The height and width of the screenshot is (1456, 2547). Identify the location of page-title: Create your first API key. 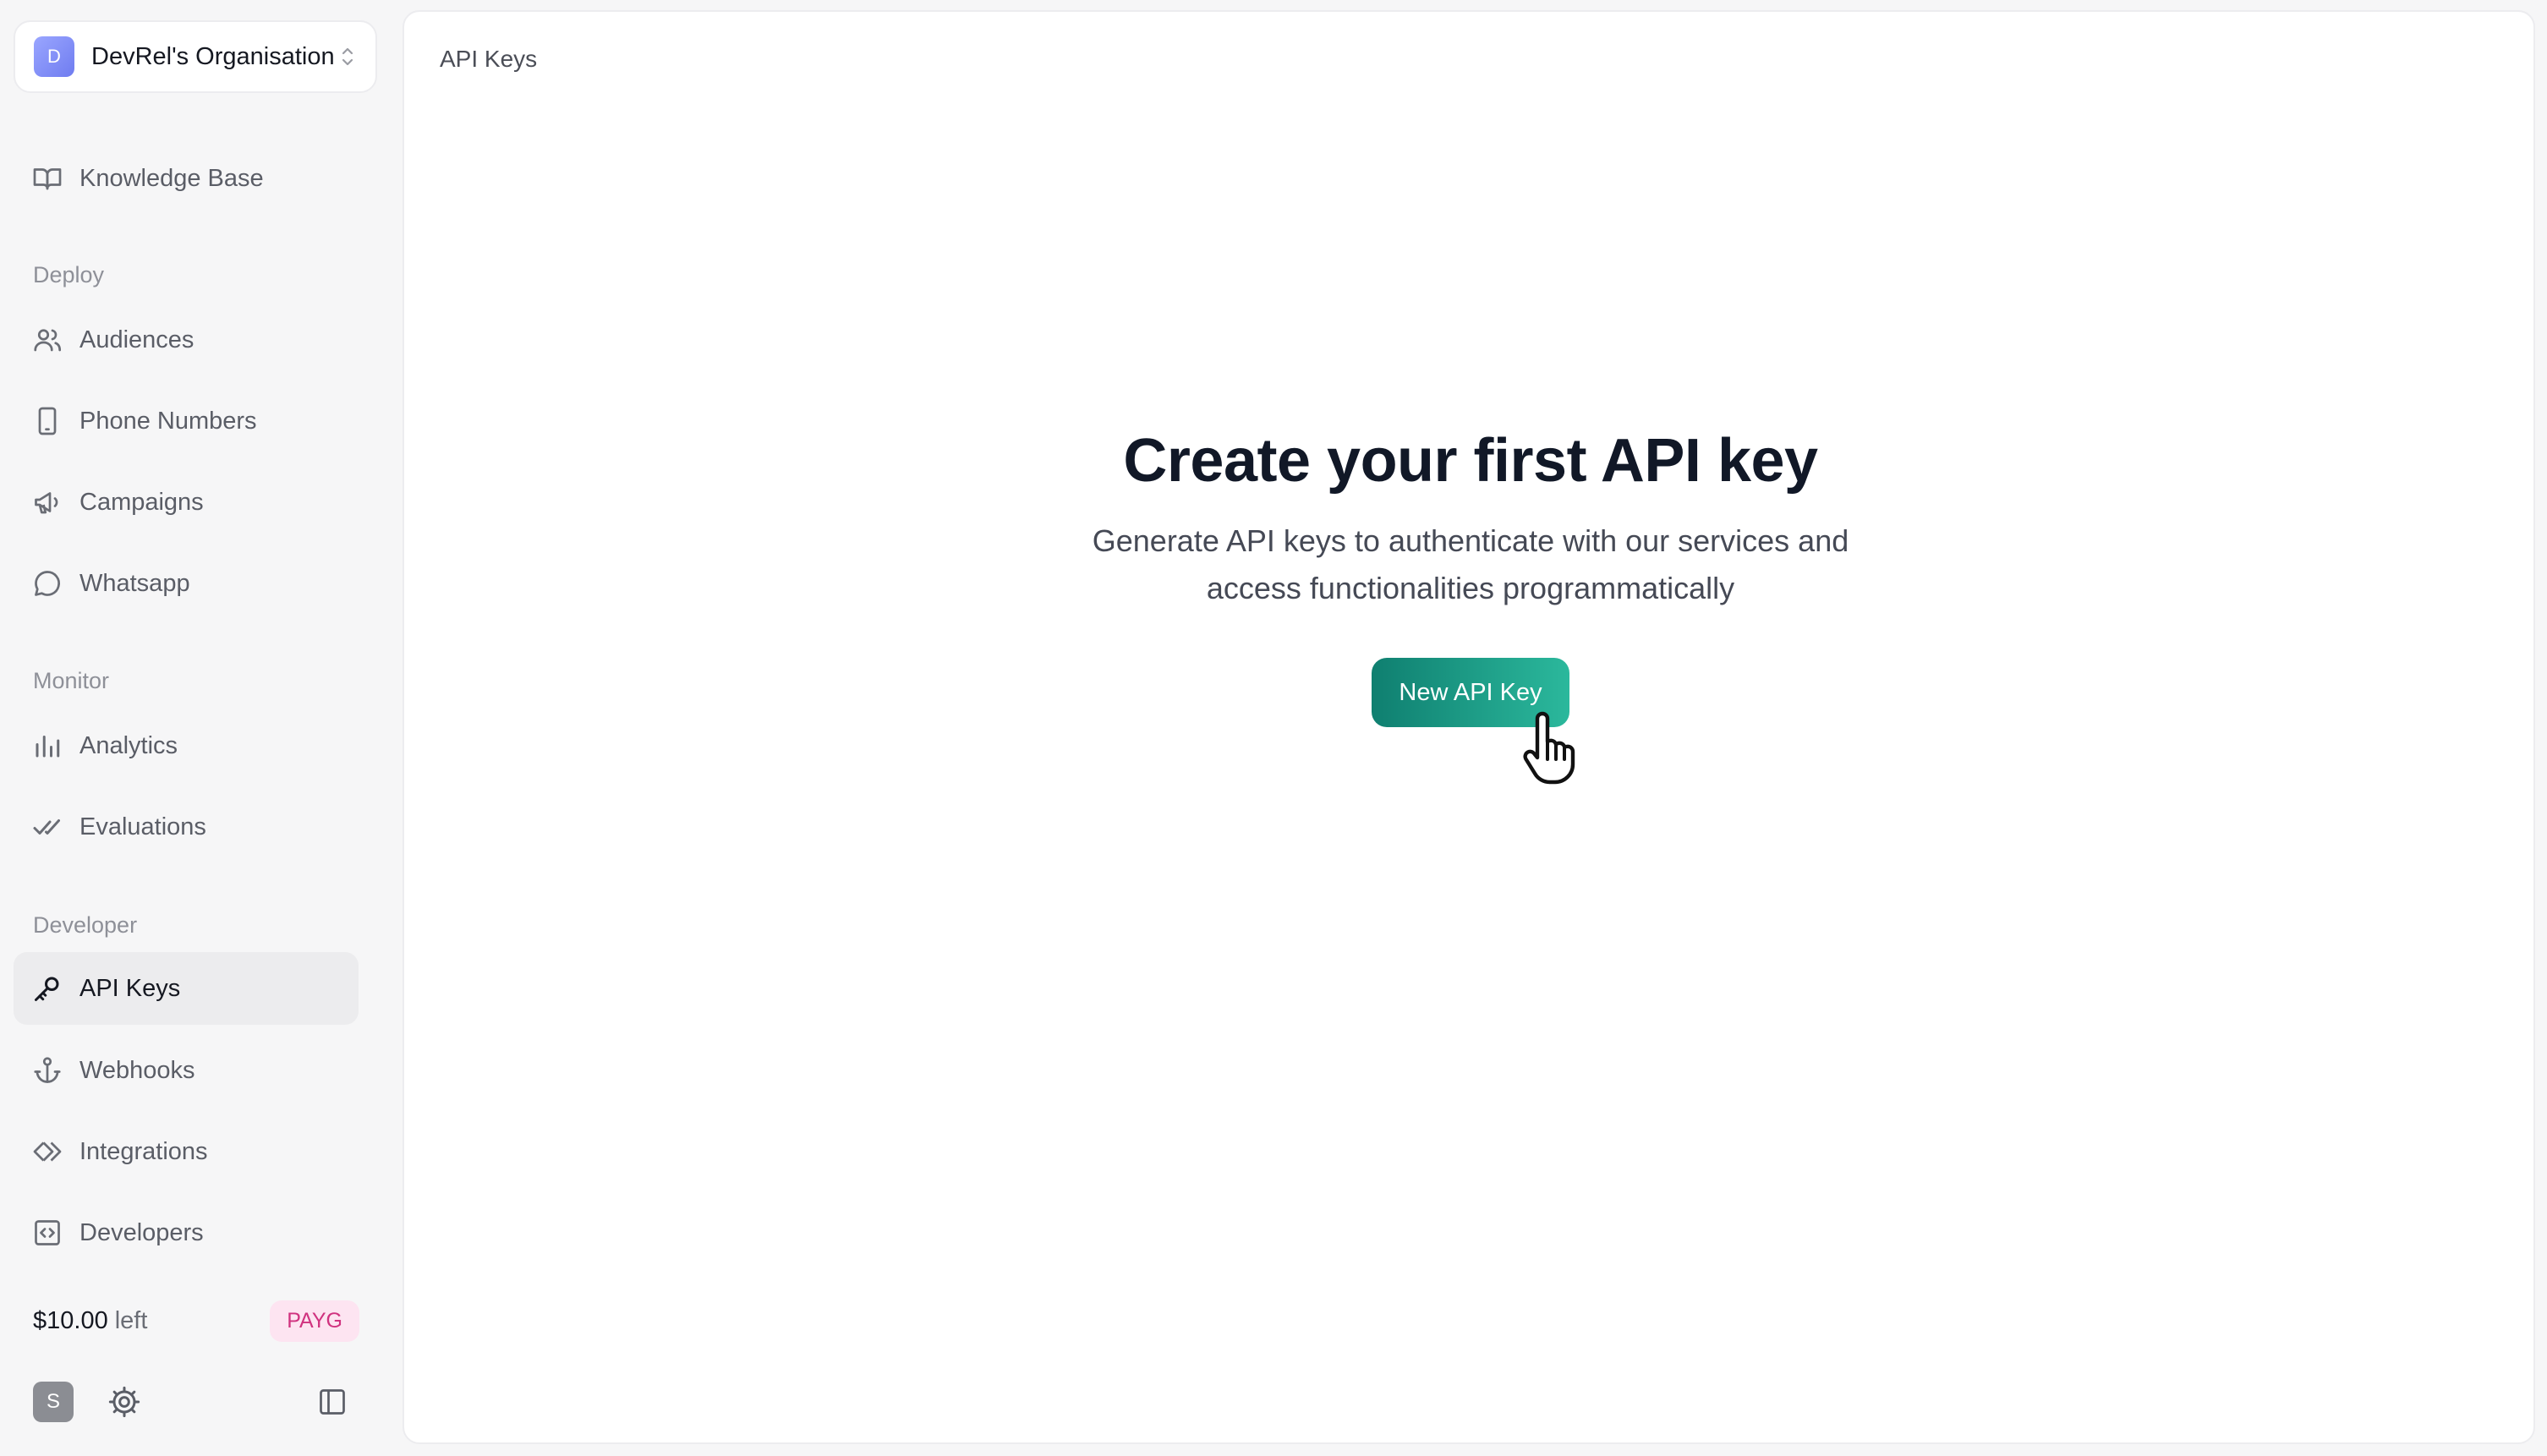
(1470, 461).